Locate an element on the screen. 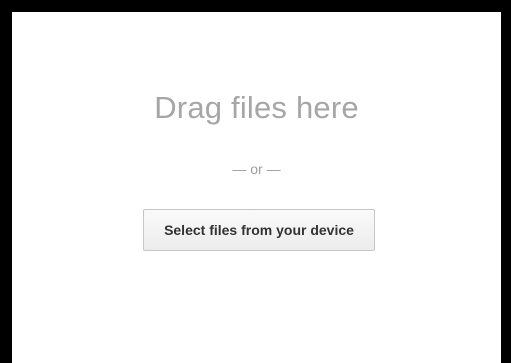  or-divider: — or — is located at coordinates (256, 169).